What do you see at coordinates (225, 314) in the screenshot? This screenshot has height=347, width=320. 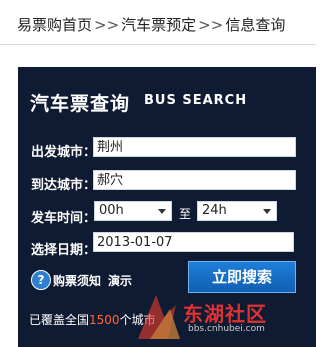 I see `watermark-text: 东湖社区` at bounding box center [225, 314].